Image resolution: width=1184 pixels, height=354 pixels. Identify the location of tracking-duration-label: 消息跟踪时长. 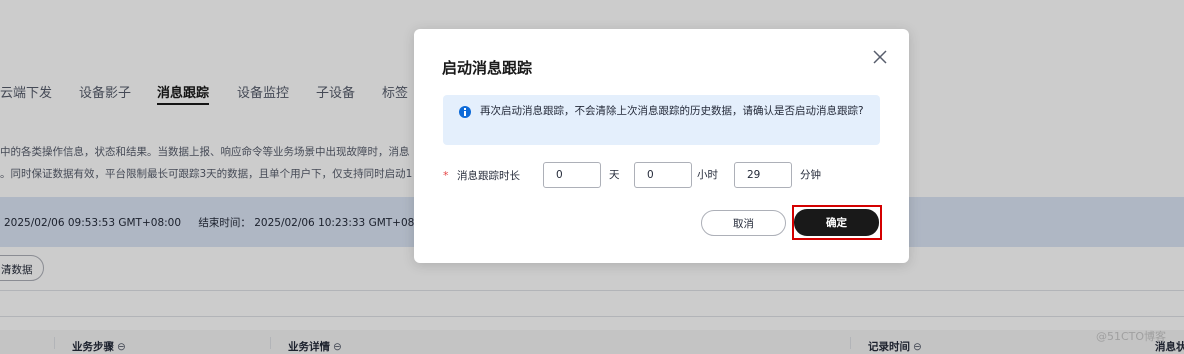
(488, 176).